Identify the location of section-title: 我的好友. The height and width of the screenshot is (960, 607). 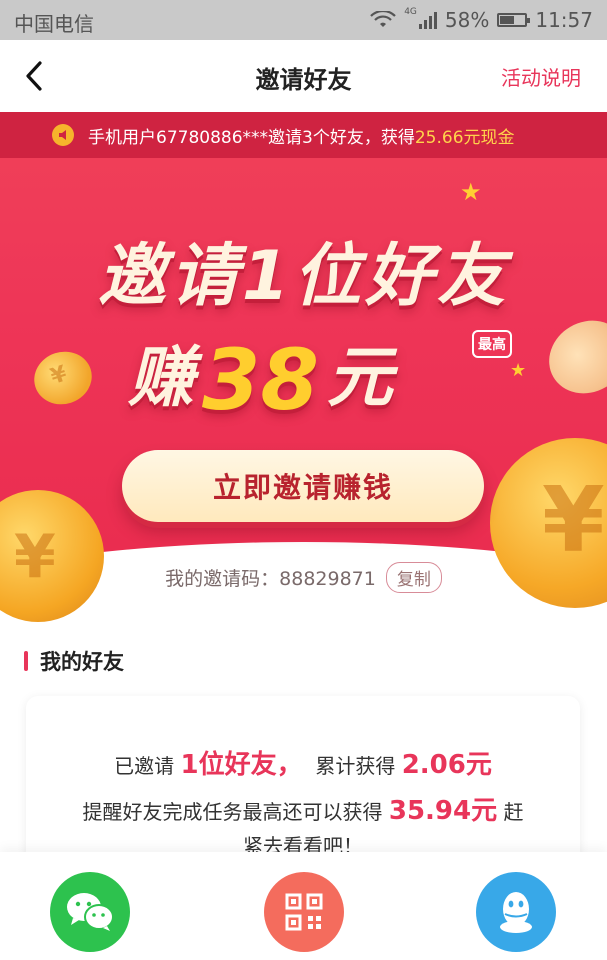
(82, 662).